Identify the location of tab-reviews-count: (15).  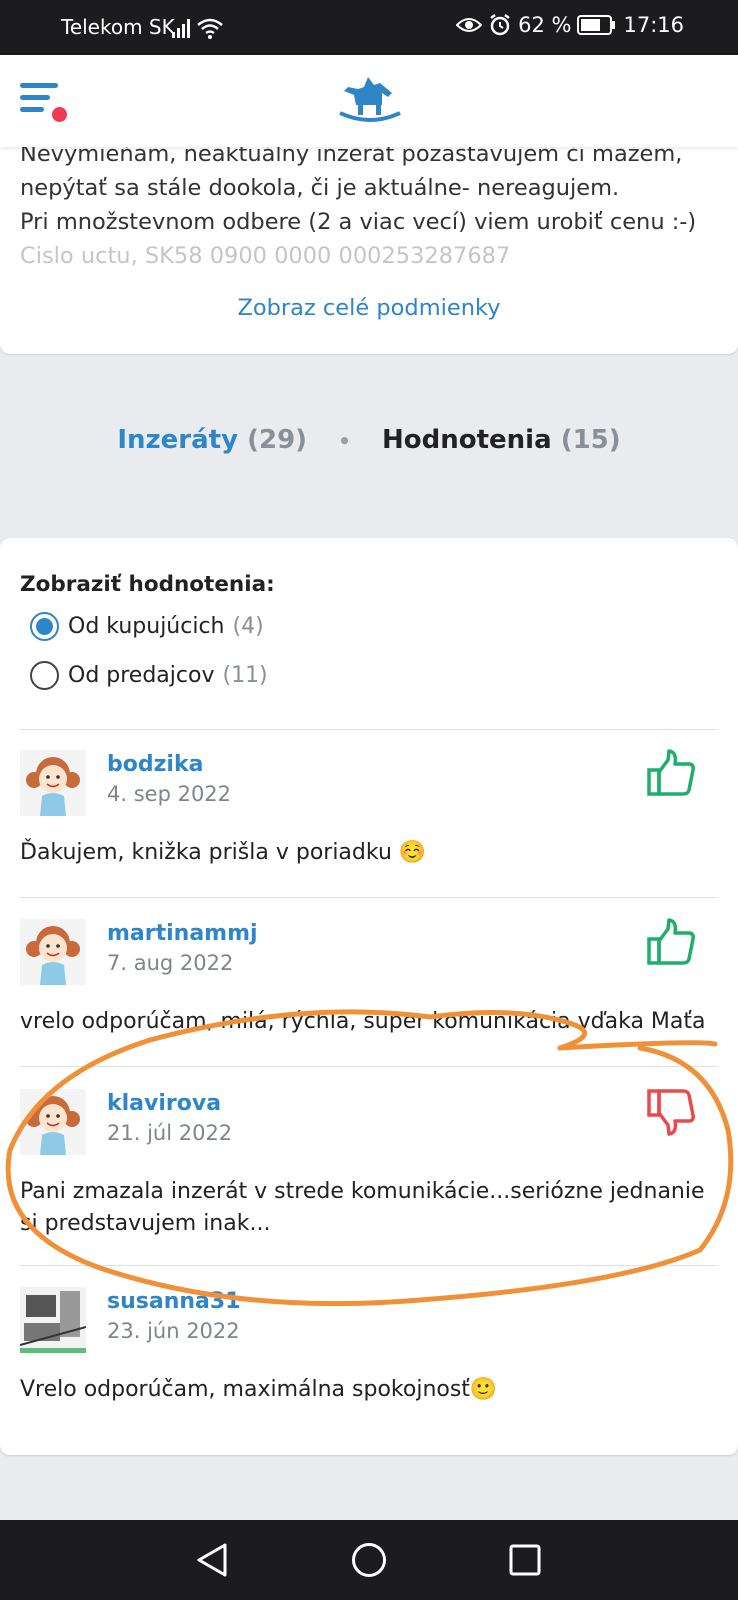
(590, 440).